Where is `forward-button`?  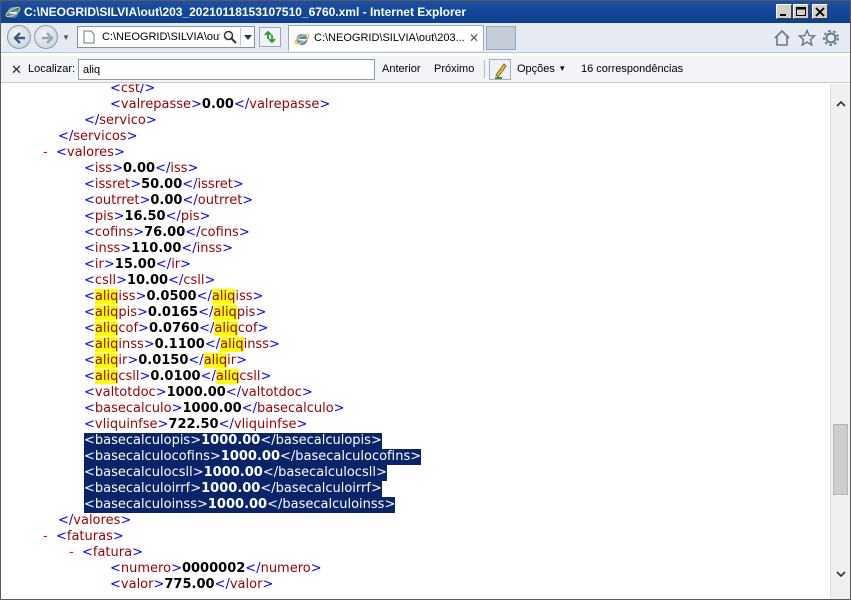
forward-button is located at coordinates (46, 37).